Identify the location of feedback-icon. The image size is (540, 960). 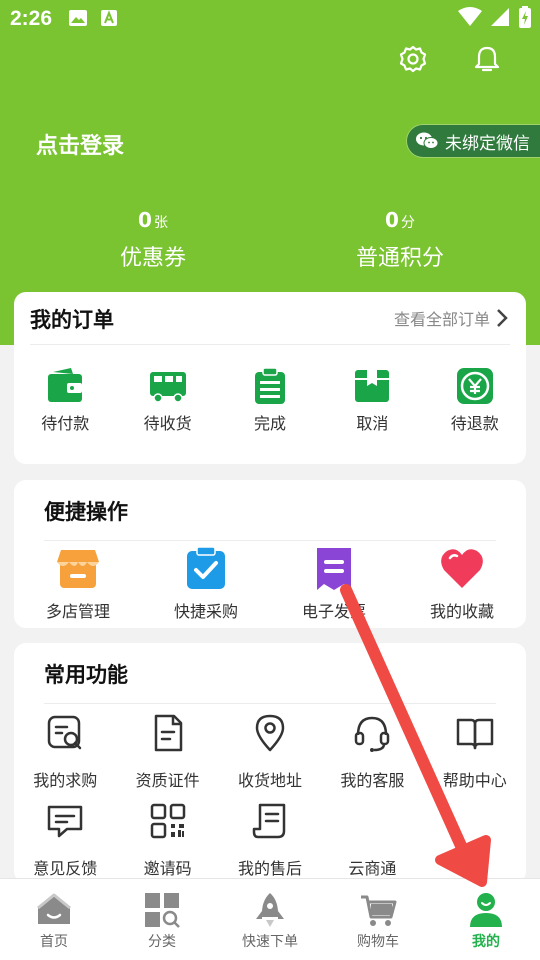
(65, 821).